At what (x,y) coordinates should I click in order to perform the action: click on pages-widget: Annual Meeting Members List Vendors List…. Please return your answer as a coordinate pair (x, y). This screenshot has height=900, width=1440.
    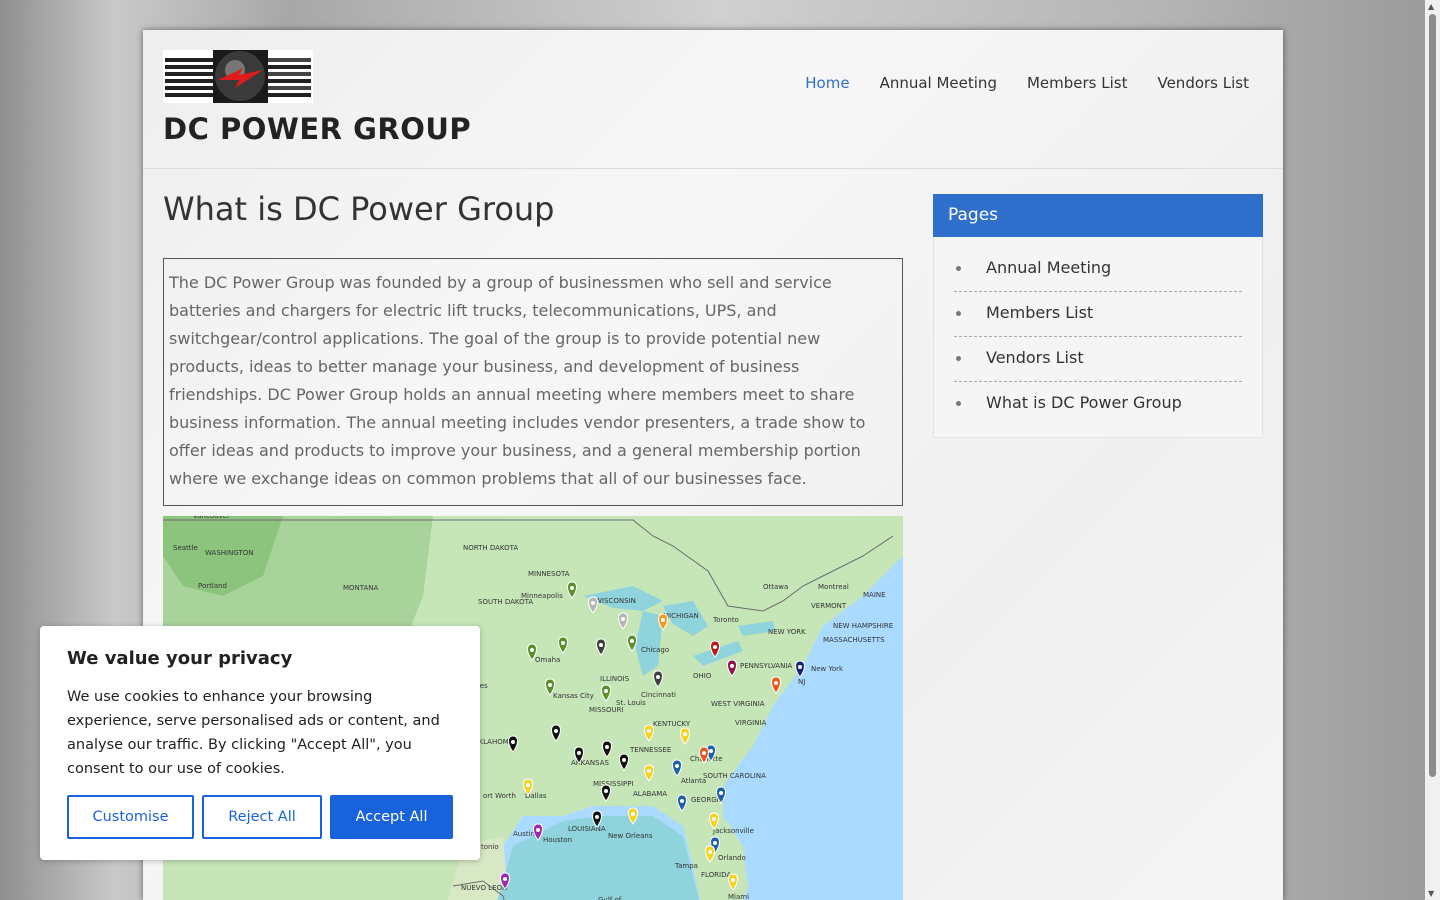
    Looking at the image, I should click on (1098, 337).